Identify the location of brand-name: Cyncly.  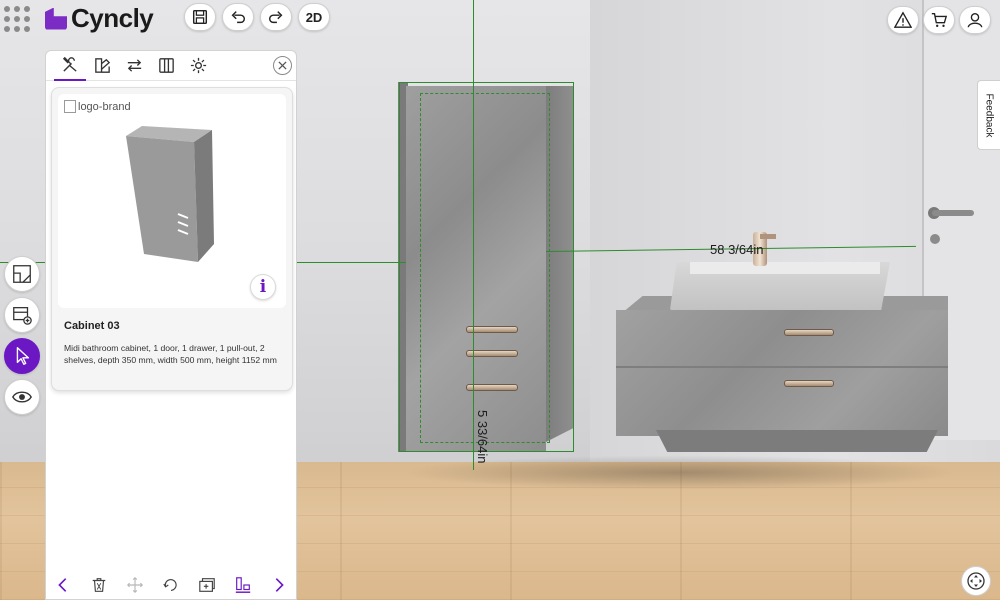
(112, 18).